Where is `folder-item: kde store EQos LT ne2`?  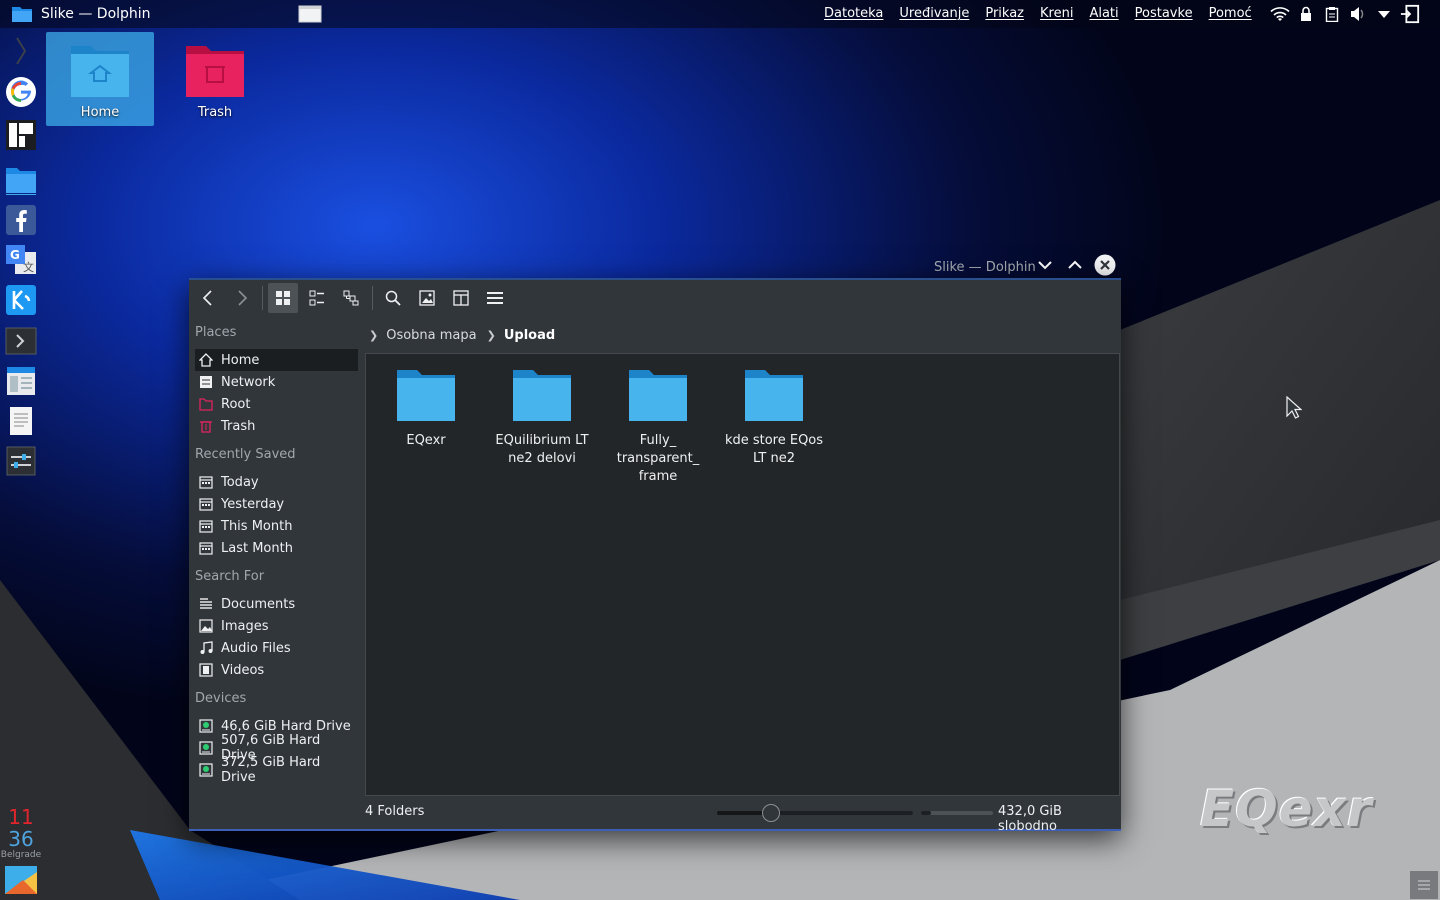
folder-item: kde store EQos LT ne2 is located at coordinates (774, 418).